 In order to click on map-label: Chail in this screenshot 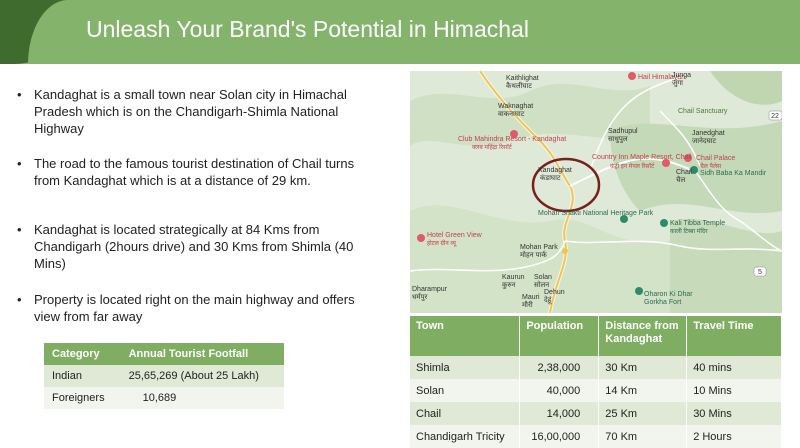, I will do `click(684, 172)`.